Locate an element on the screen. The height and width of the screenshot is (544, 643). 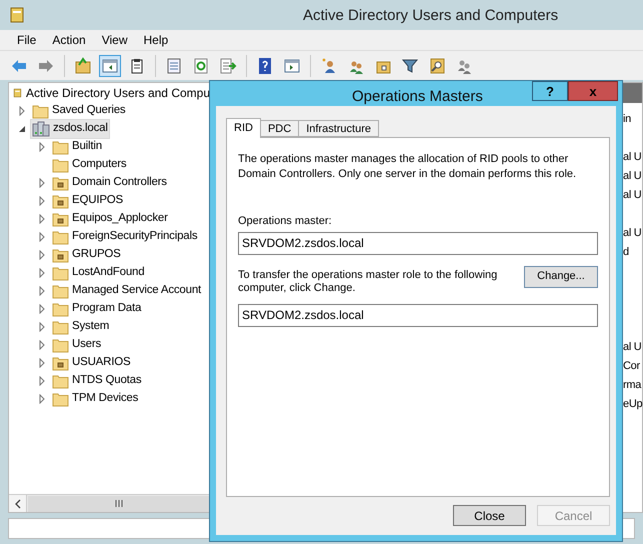
scroll-left-icon is located at coordinates (17, 503).